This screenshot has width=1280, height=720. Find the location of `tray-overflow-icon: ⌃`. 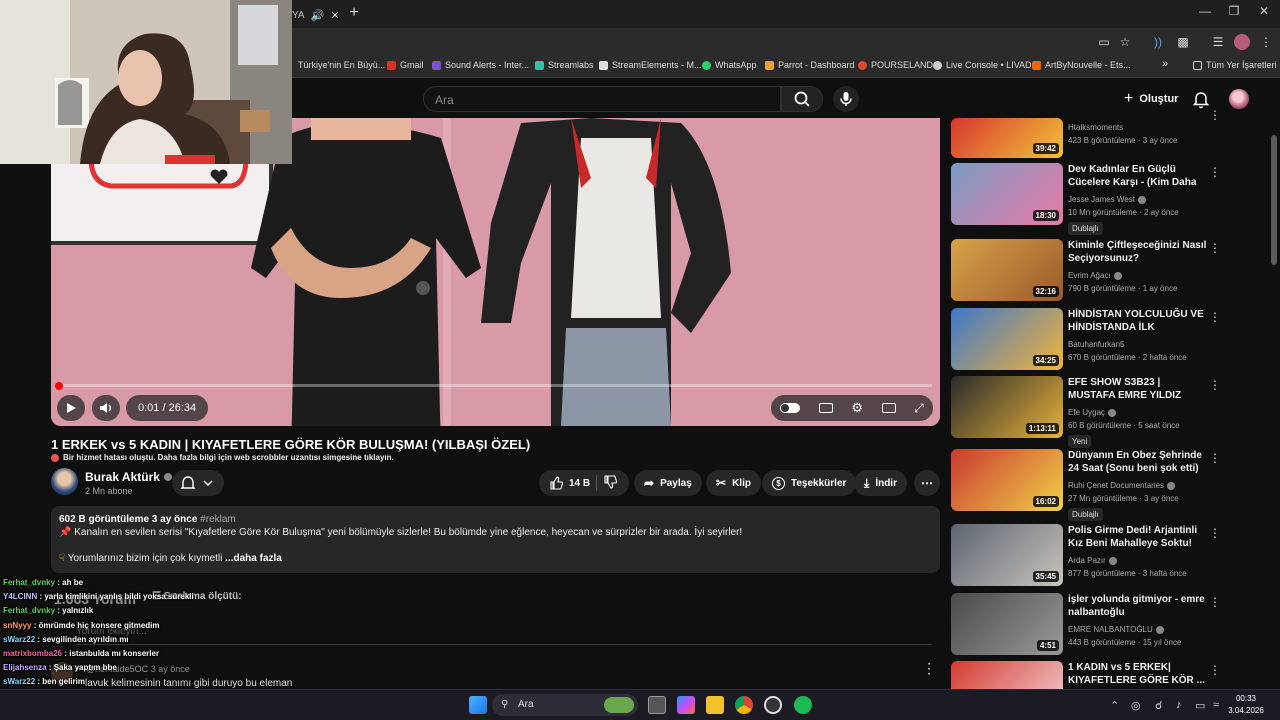

tray-overflow-icon: ⌃ is located at coordinates (1114, 705).